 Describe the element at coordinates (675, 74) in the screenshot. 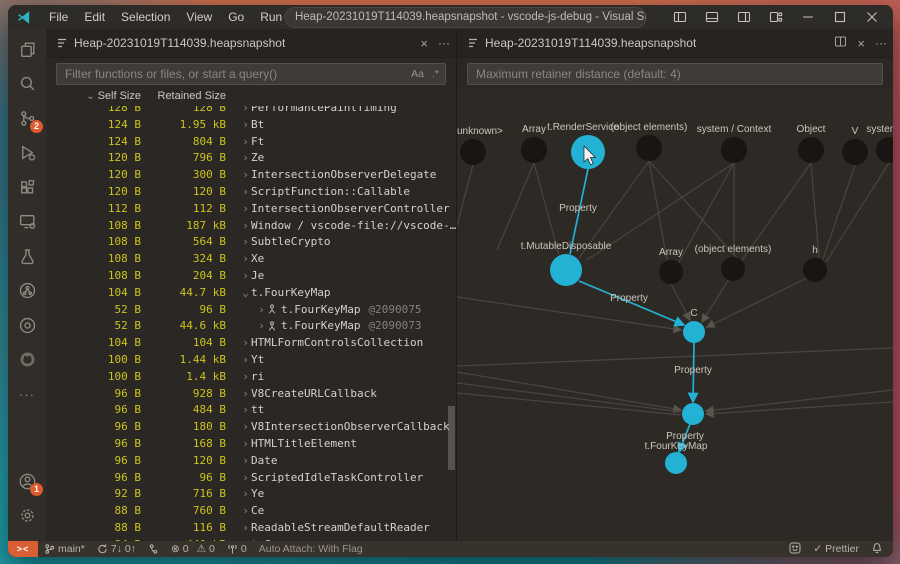

I see `retainer-distance-input` at that location.